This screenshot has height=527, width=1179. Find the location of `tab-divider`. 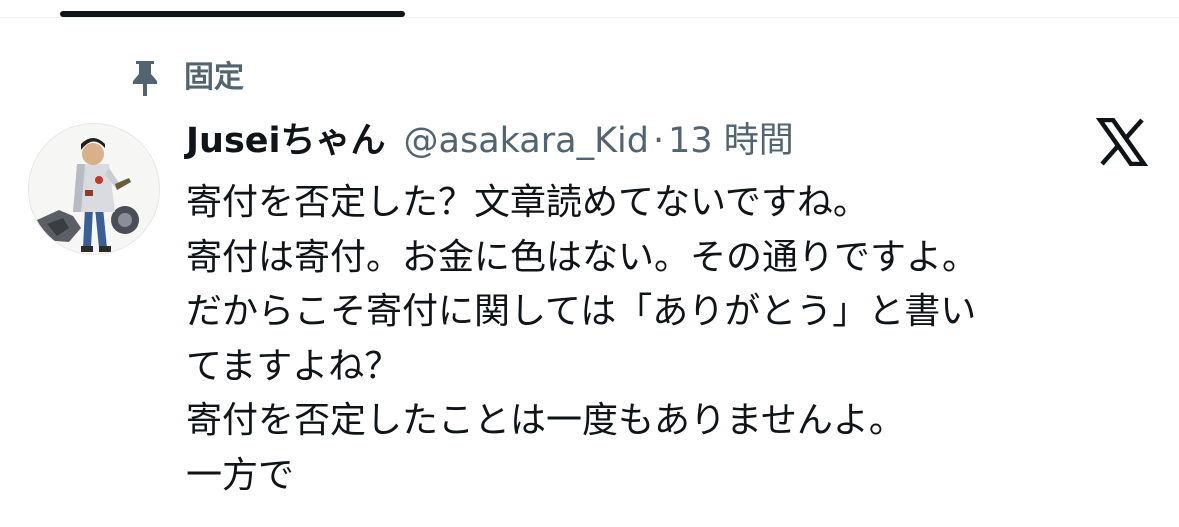

tab-divider is located at coordinates (589, 17).